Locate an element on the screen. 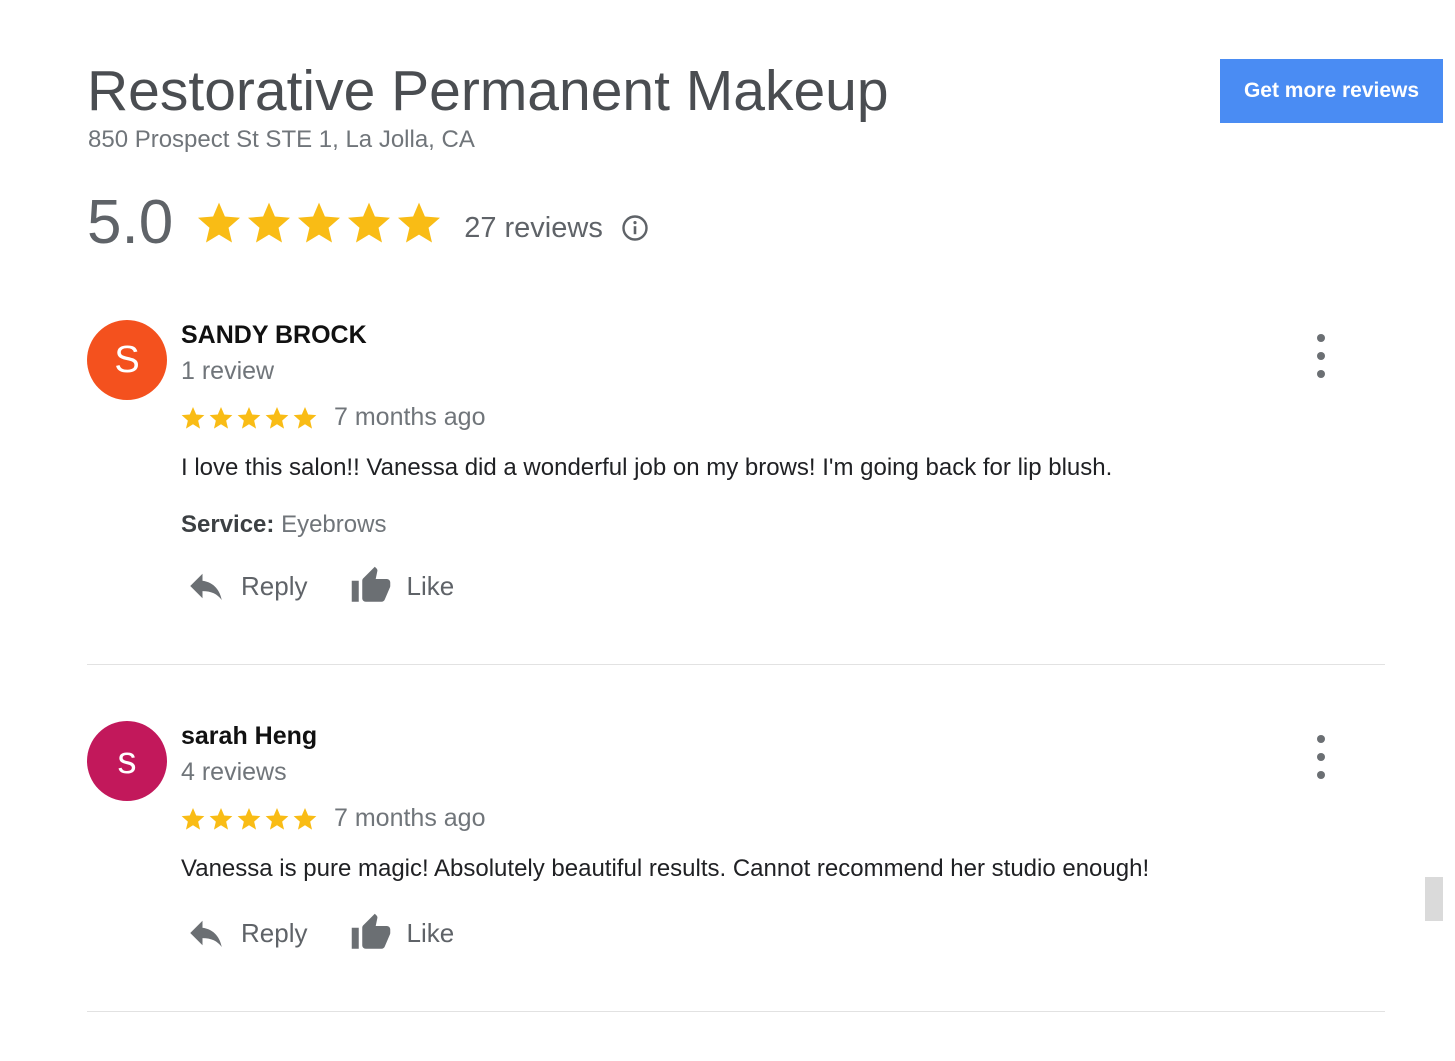 This screenshot has height=1061, width=1455. business-title: Restorative Permanent Makeup is located at coordinates (488, 91).